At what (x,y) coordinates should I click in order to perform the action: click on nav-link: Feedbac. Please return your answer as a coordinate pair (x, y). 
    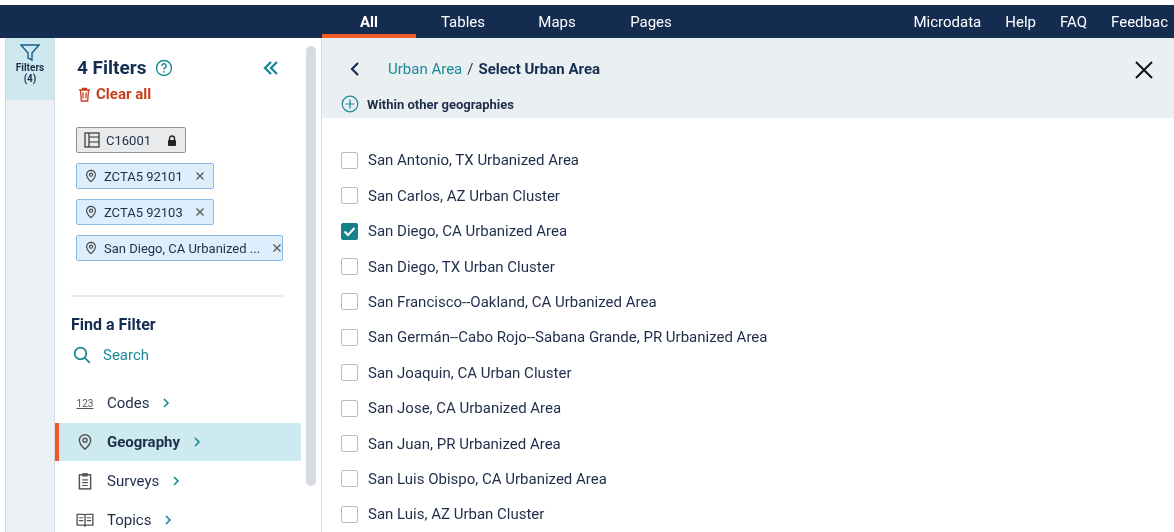
    Looking at the image, I should click on (1136, 21).